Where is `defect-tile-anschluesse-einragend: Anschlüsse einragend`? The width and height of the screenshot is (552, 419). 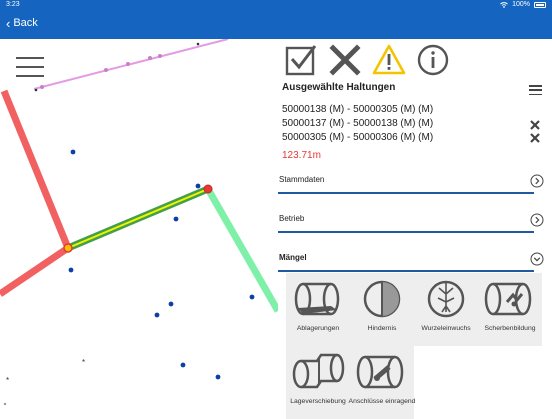 defect-tile-anschluesse-einragend: Anschlüsse einragend is located at coordinates (382, 382).